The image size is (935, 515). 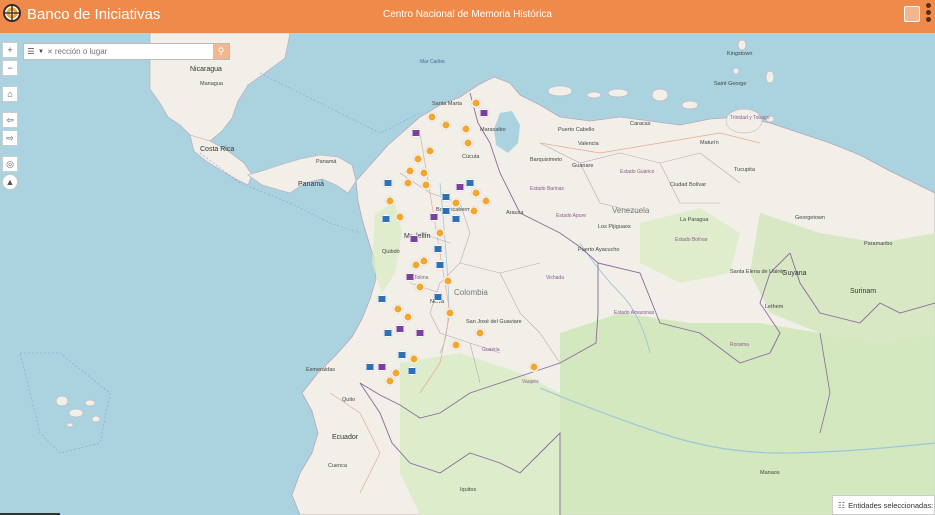 I want to click on label-barquisimeto: Barquisimeto, so click(x=546, y=160).